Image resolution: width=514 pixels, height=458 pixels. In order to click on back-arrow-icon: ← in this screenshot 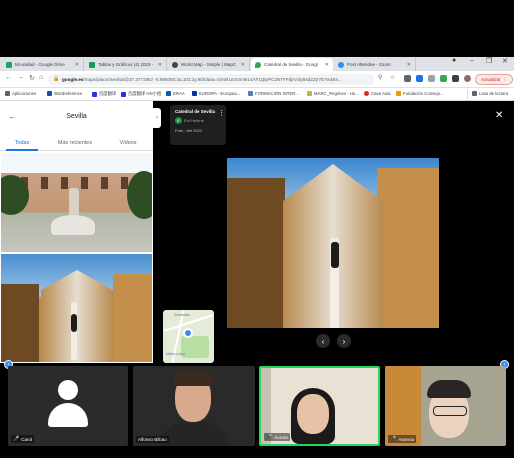, I will do `click(8, 77)`.